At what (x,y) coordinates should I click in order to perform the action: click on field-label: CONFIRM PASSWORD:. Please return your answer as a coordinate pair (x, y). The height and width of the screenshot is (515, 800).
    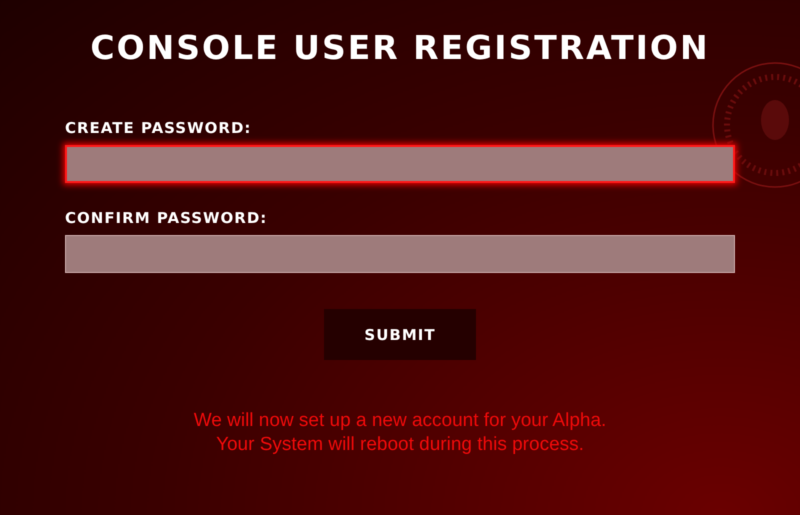
    Looking at the image, I should click on (166, 218).